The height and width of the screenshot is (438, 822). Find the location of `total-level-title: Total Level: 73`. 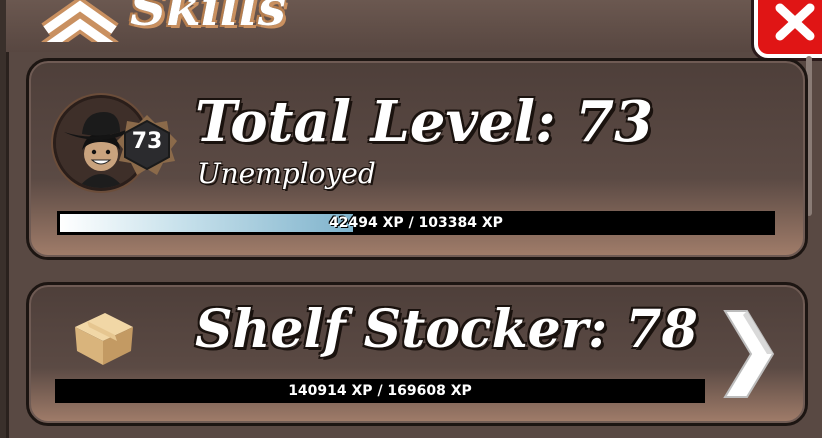

total-level-title: Total Level: 73 is located at coordinates (424, 122).